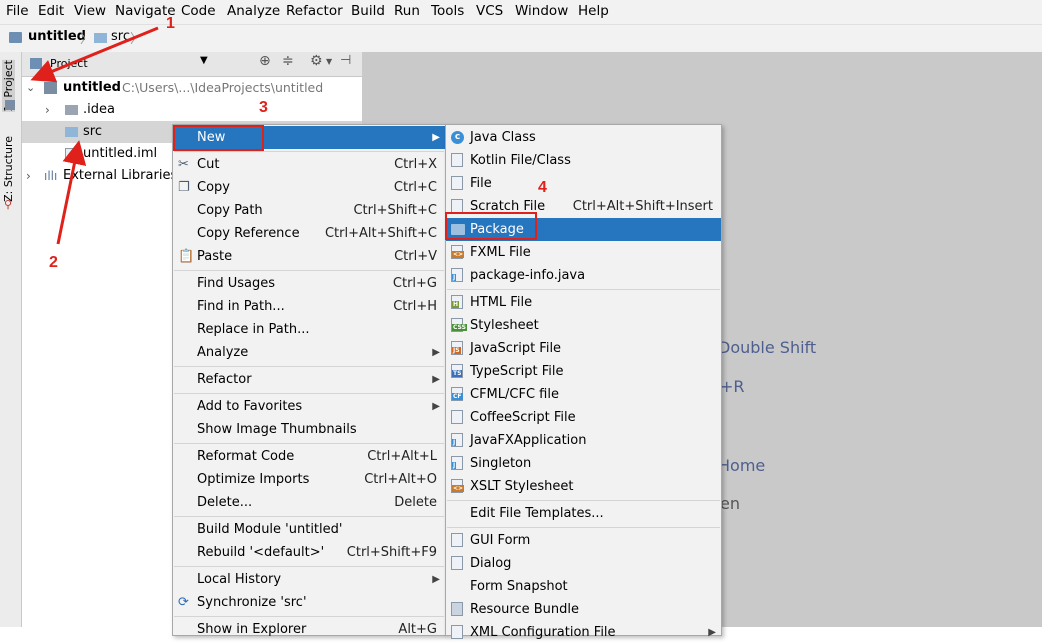 This screenshot has width=1042, height=644. I want to click on annotation-number-3: 3, so click(263, 107).